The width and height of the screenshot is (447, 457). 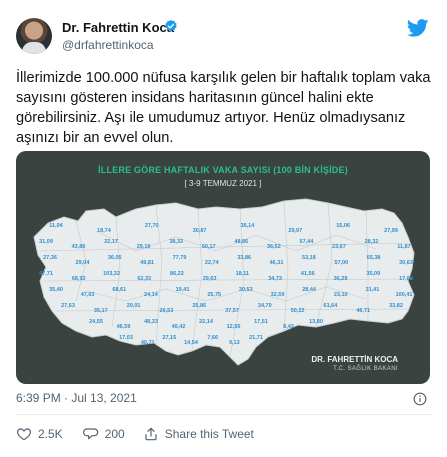 I want to click on province-value: 46,71, so click(x=363, y=311).